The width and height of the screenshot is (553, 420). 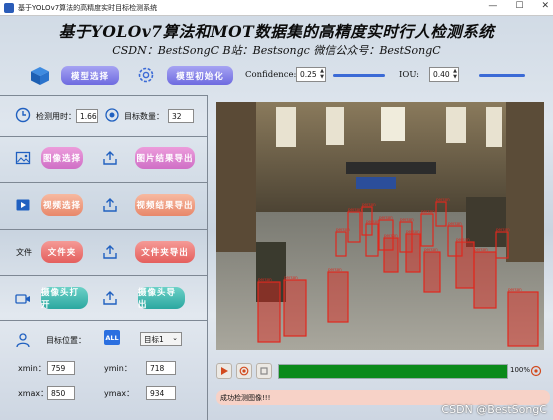 What do you see at coordinates (311, 74) in the screenshot?
I see `confidence-spinbox: 0.25 ▲ ▼` at bounding box center [311, 74].